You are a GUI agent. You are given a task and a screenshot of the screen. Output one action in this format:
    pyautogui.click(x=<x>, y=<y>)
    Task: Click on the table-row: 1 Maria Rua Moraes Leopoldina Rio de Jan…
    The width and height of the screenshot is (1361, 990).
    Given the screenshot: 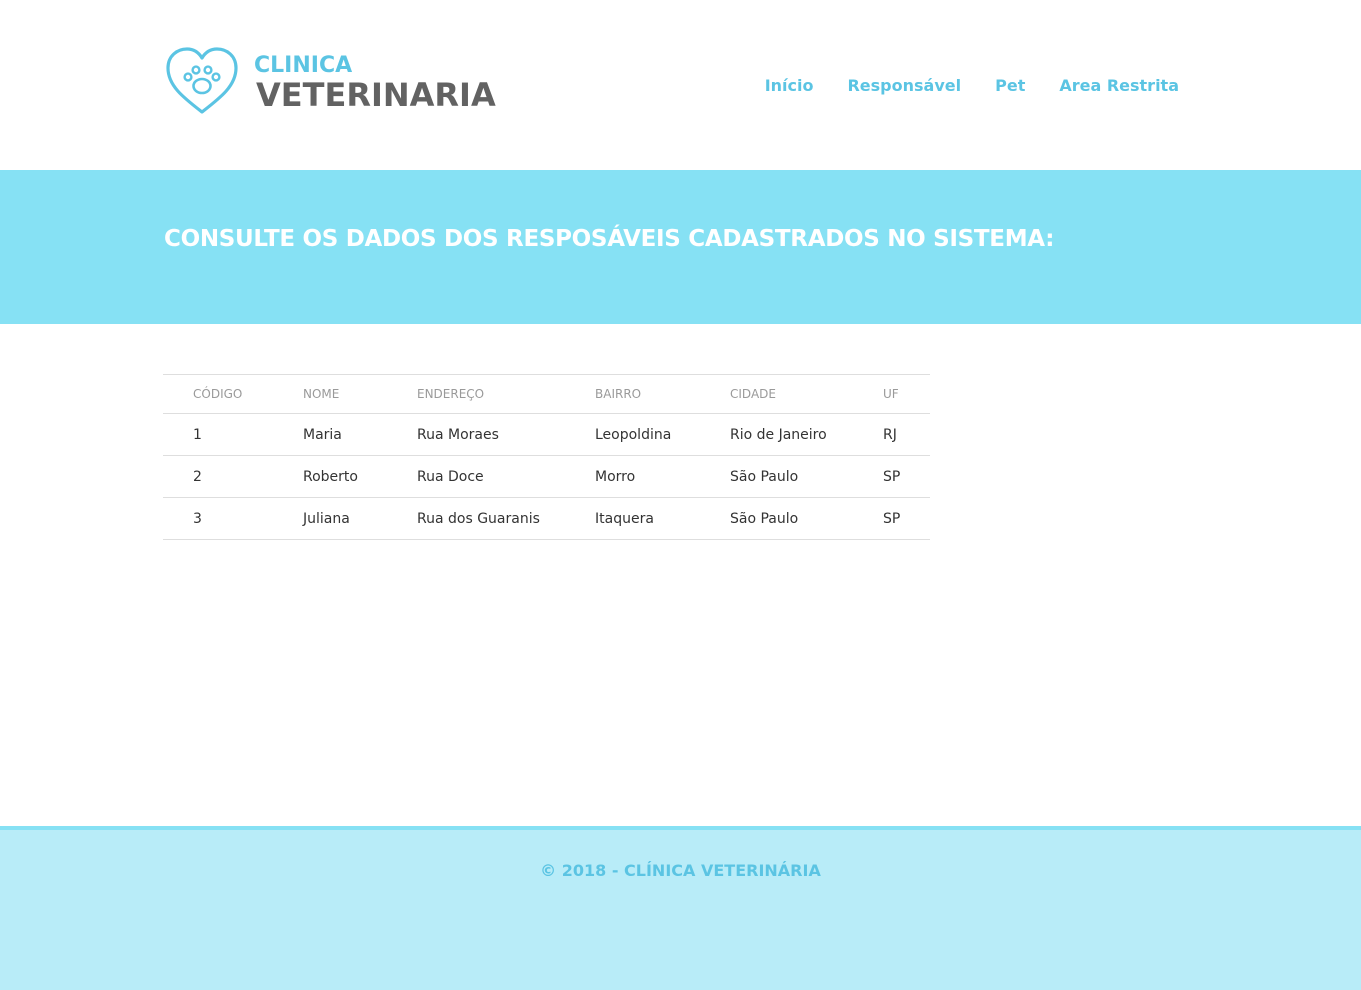 What is the action you would take?
    pyautogui.click(x=546, y=434)
    